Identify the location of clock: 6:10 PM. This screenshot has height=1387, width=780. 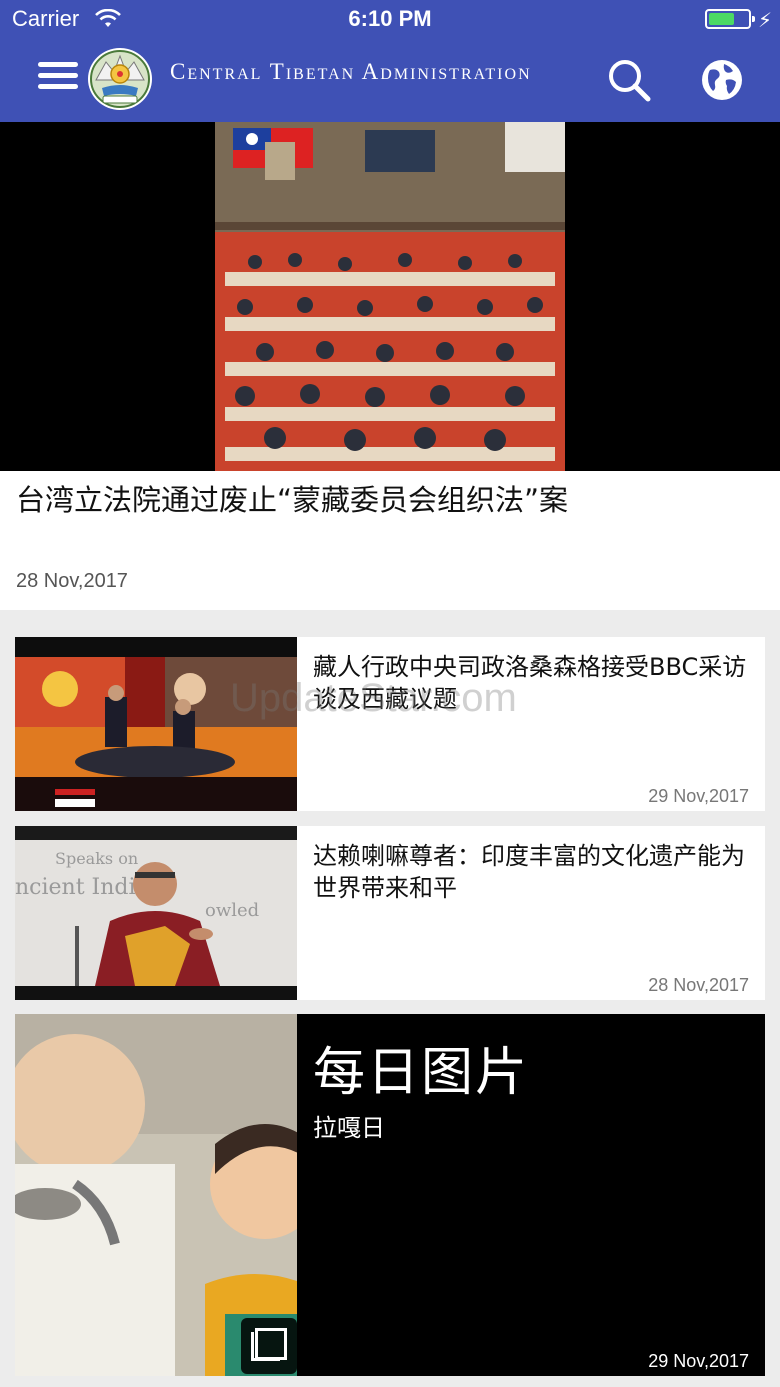
(390, 18).